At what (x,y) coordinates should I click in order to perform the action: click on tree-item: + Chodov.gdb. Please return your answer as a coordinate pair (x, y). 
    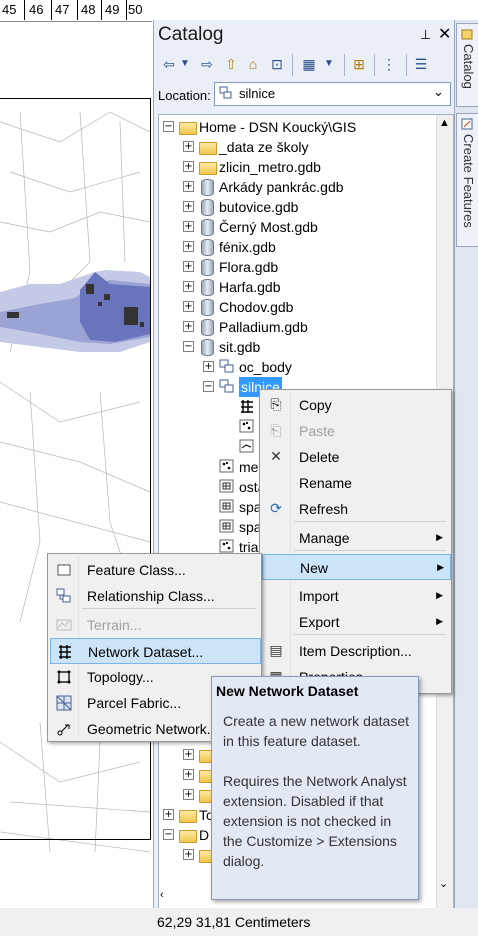
    Looking at the image, I should click on (299, 307).